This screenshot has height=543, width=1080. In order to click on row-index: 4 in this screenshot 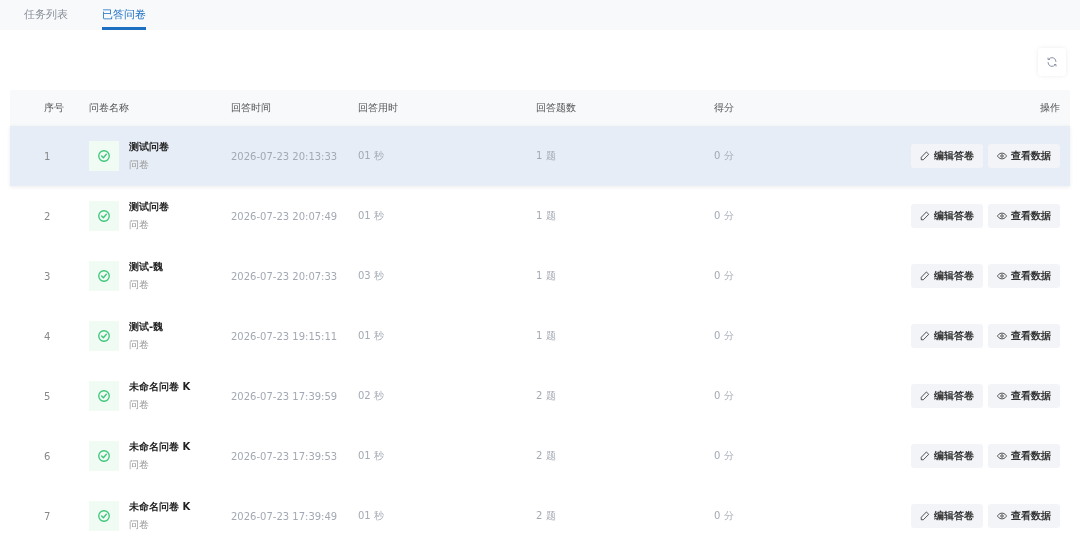, I will do `click(47, 336)`.